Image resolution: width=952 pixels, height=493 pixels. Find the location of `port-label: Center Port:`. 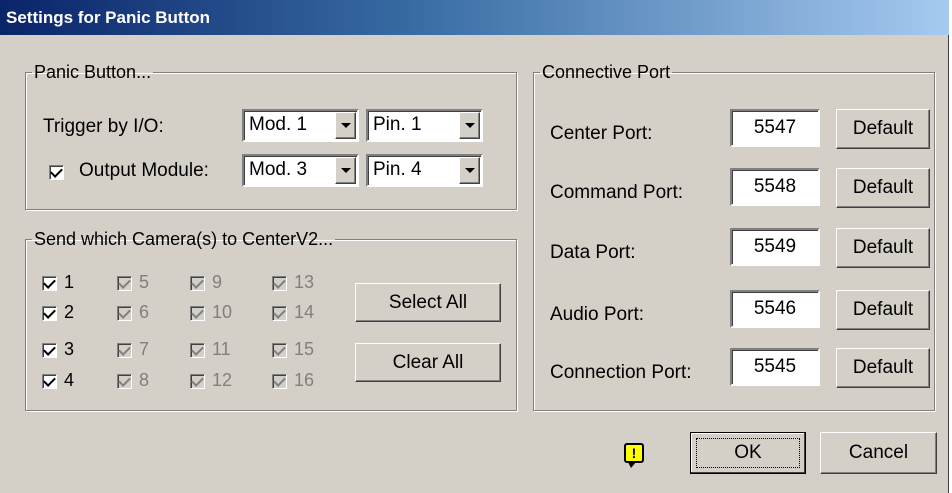

port-label: Center Port: is located at coordinates (601, 133).